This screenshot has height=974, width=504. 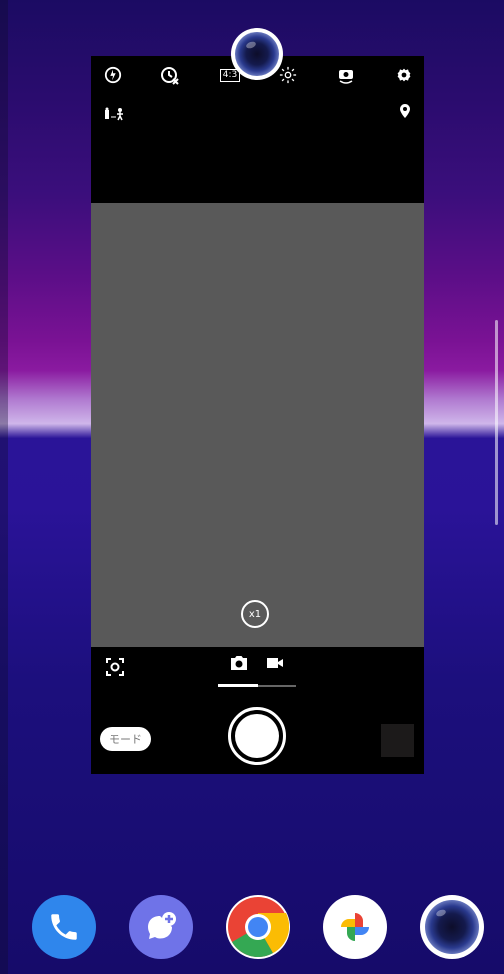 I want to click on camera-app-icon, so click(x=257, y=54).